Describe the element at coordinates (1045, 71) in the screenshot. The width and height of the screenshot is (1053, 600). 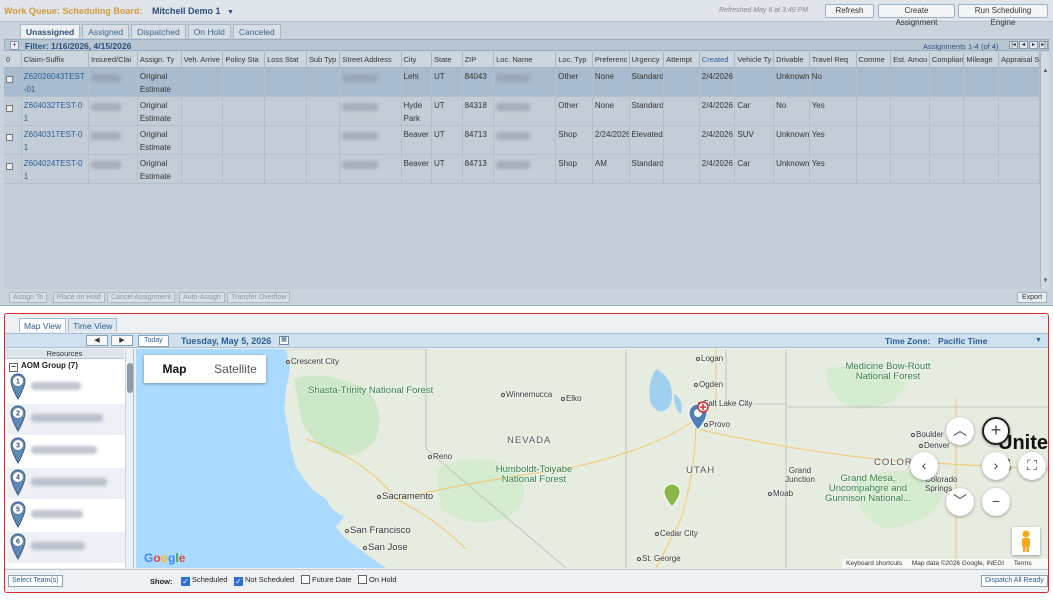
I see `scroll-up-icon: ▲` at that location.